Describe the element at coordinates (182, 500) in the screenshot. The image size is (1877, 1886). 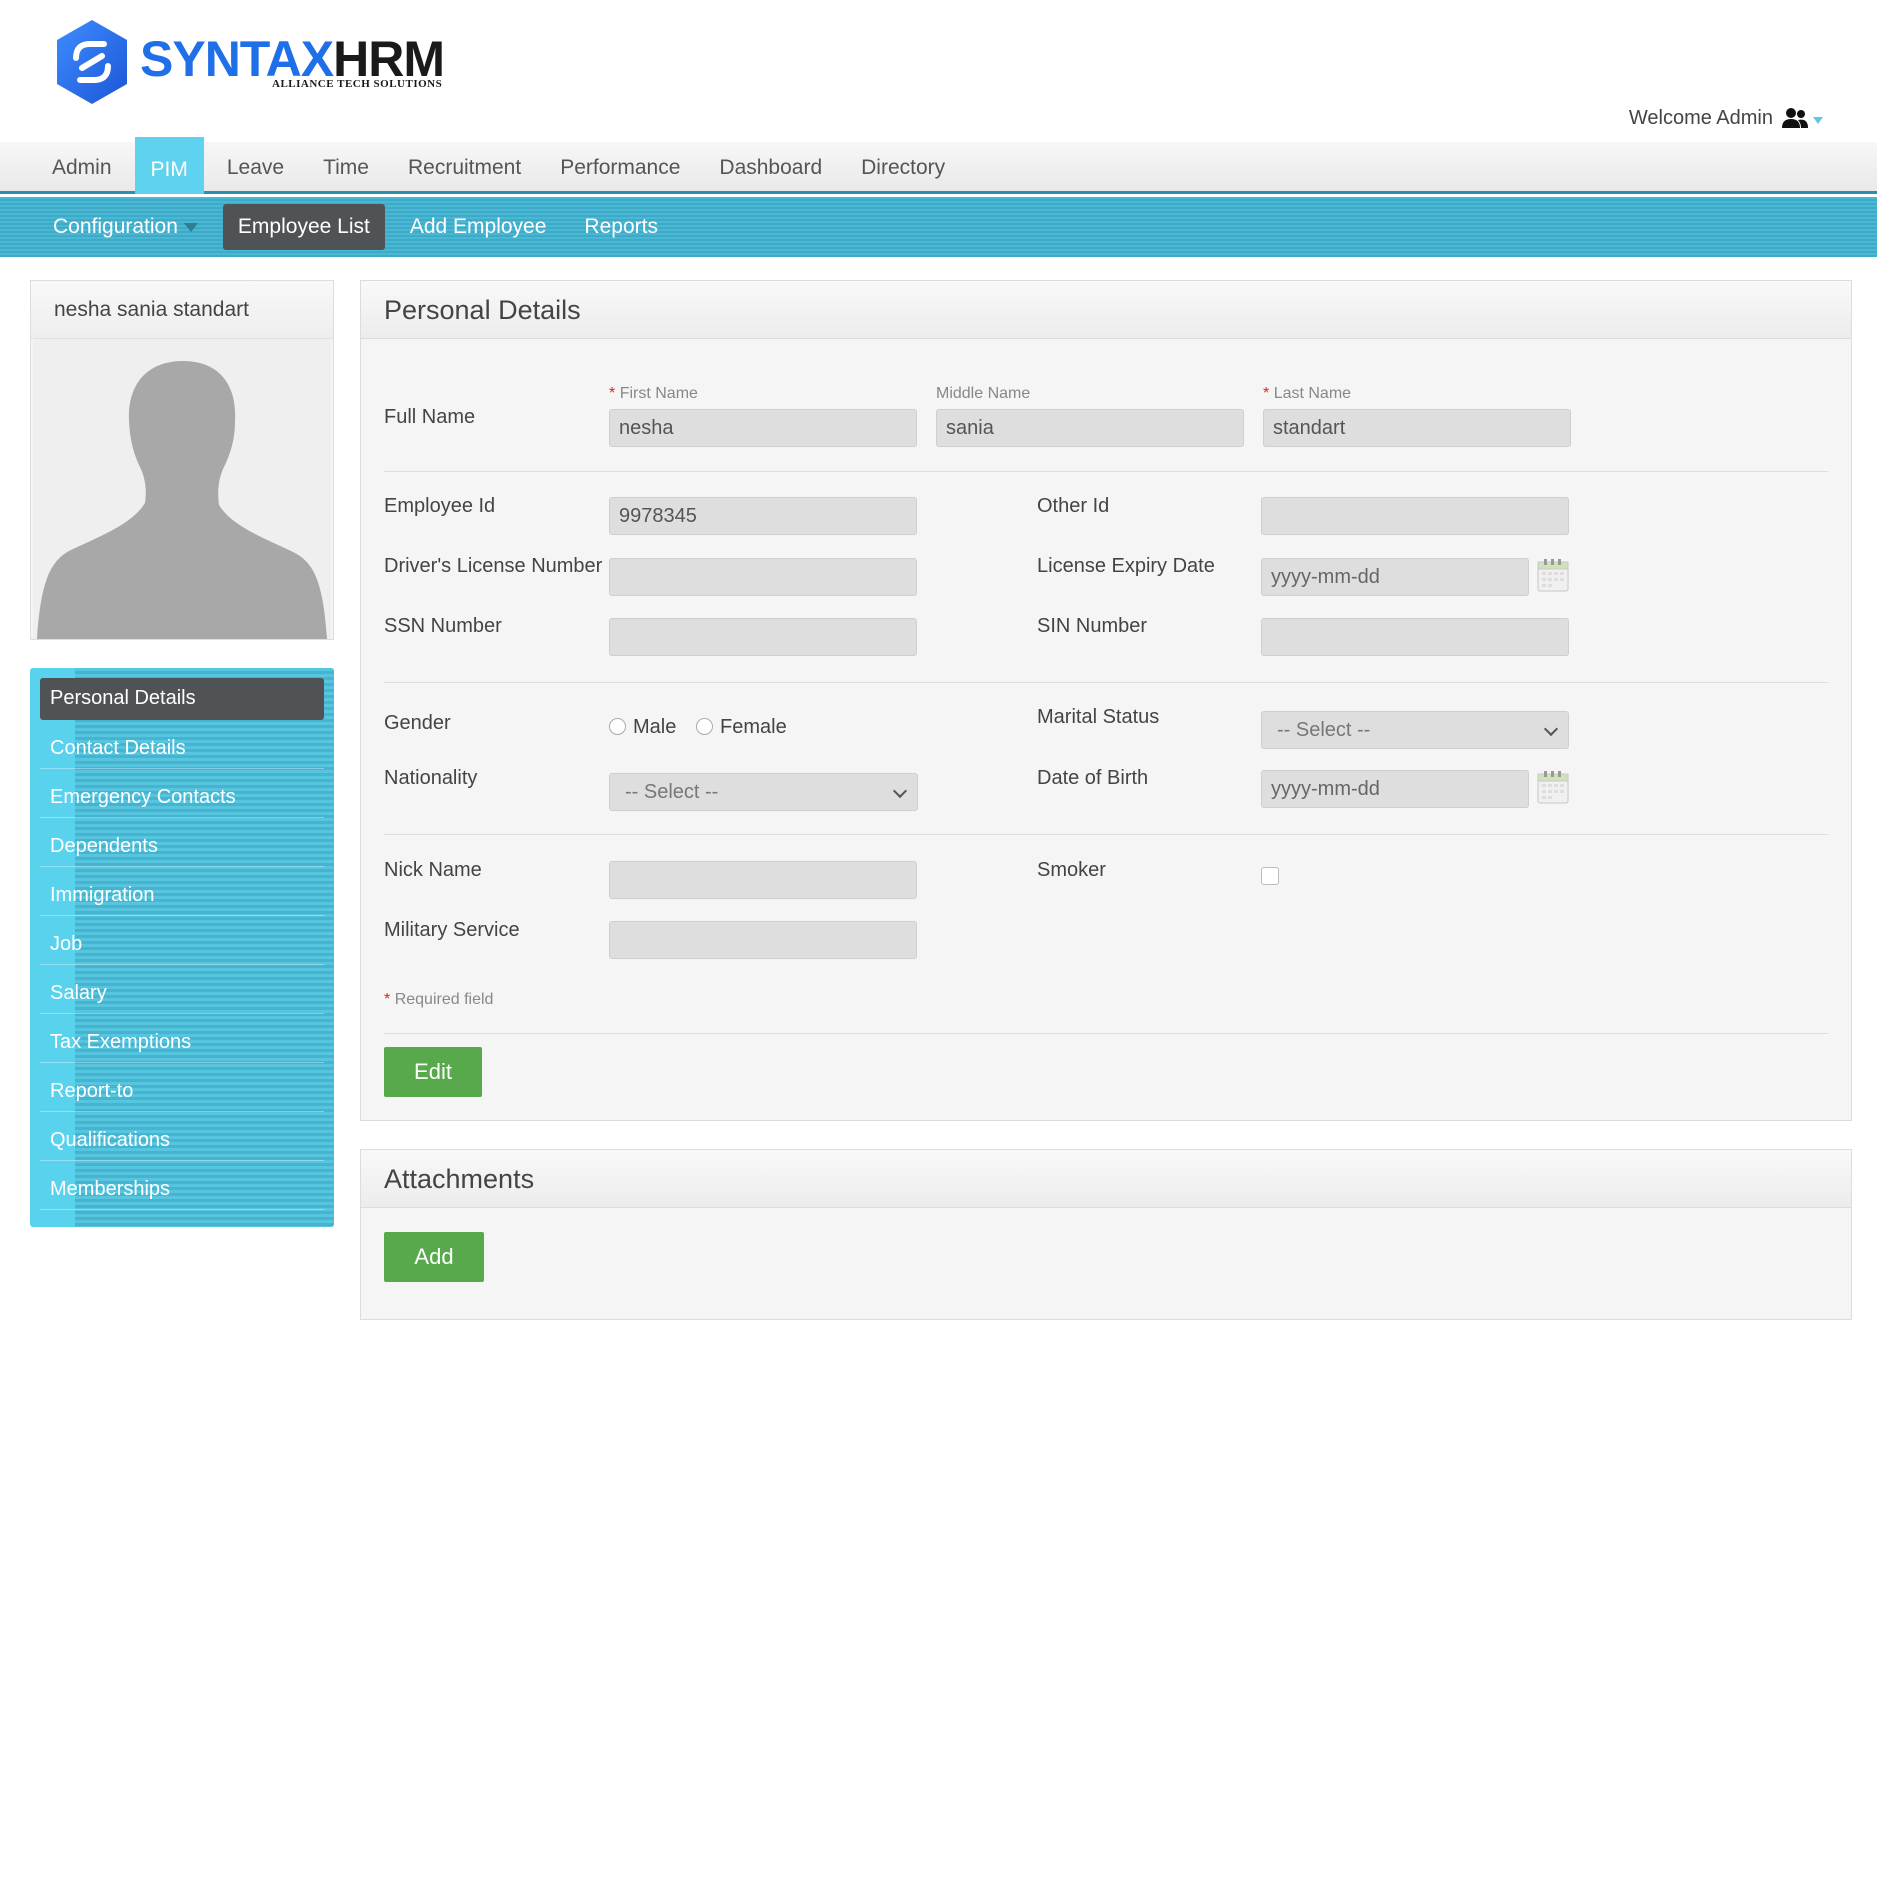
I see `person-silhouette-icon` at that location.